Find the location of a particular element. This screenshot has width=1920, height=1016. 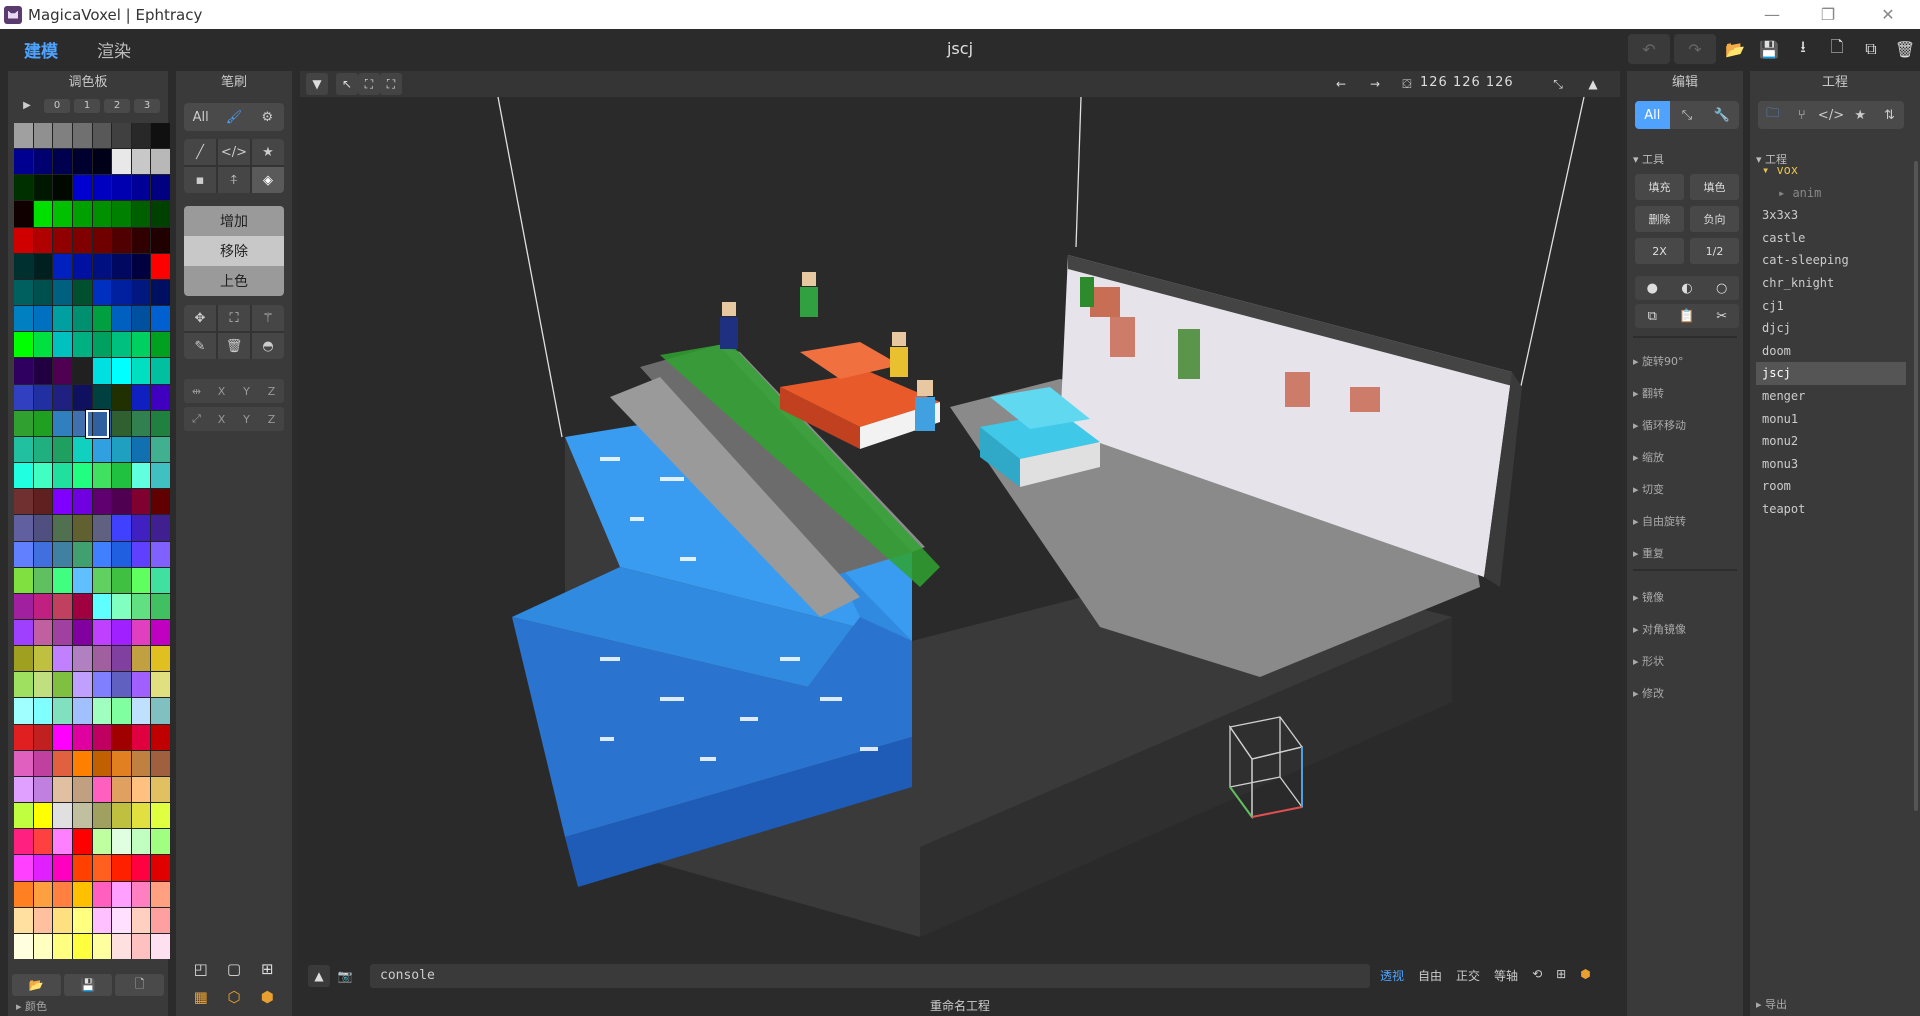

axis-expand-icon: ⤢ is located at coordinates (196, 419).